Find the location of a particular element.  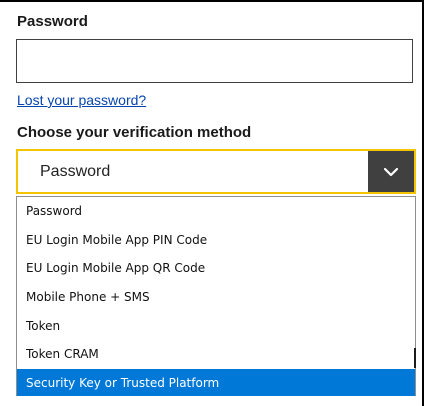

chevron-down-icon is located at coordinates (391, 172).